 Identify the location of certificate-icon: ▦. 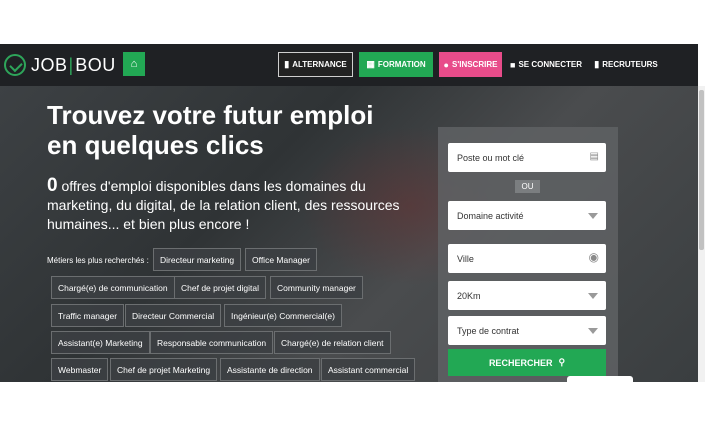
(370, 64).